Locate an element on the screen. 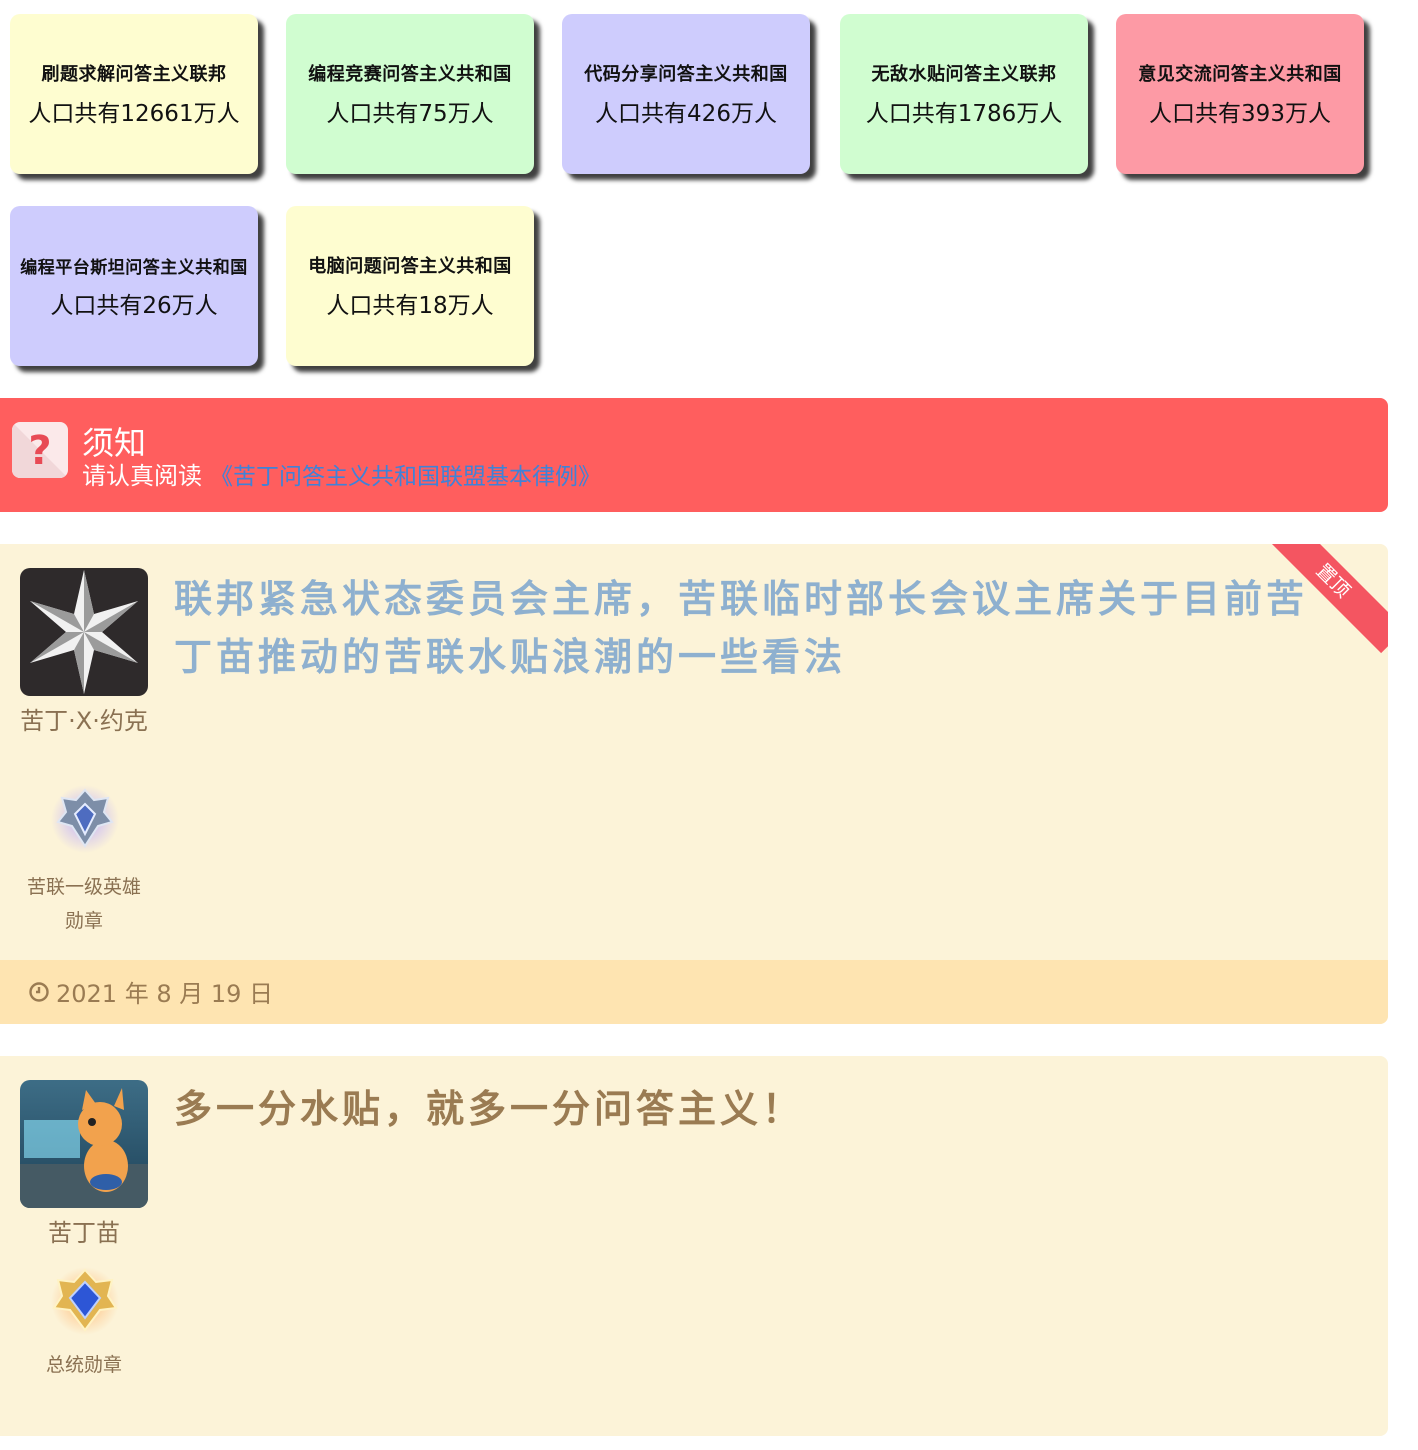 The height and width of the screenshot is (1450, 1418). federation-card: 编程竞赛问答主义共和国 人口共有75万人 is located at coordinates (410, 94).